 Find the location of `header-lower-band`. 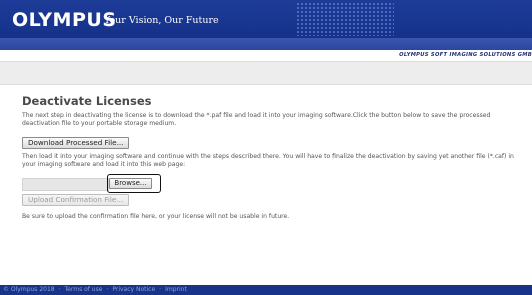

header-lower-band is located at coordinates (266, 44).